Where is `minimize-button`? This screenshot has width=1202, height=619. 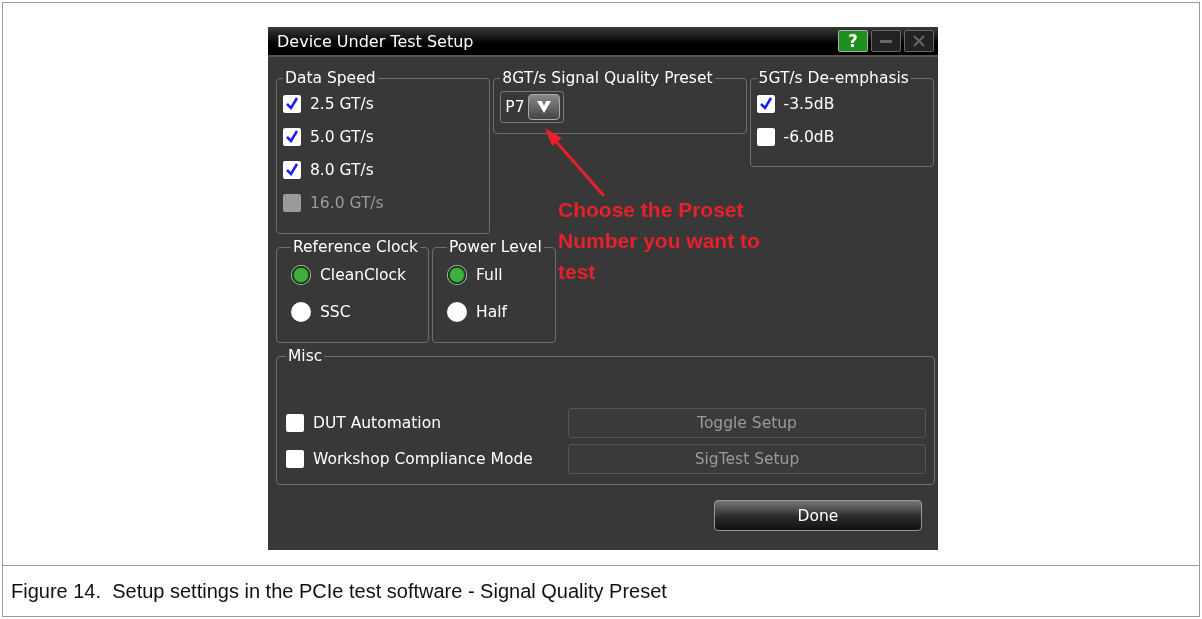
minimize-button is located at coordinates (886, 41).